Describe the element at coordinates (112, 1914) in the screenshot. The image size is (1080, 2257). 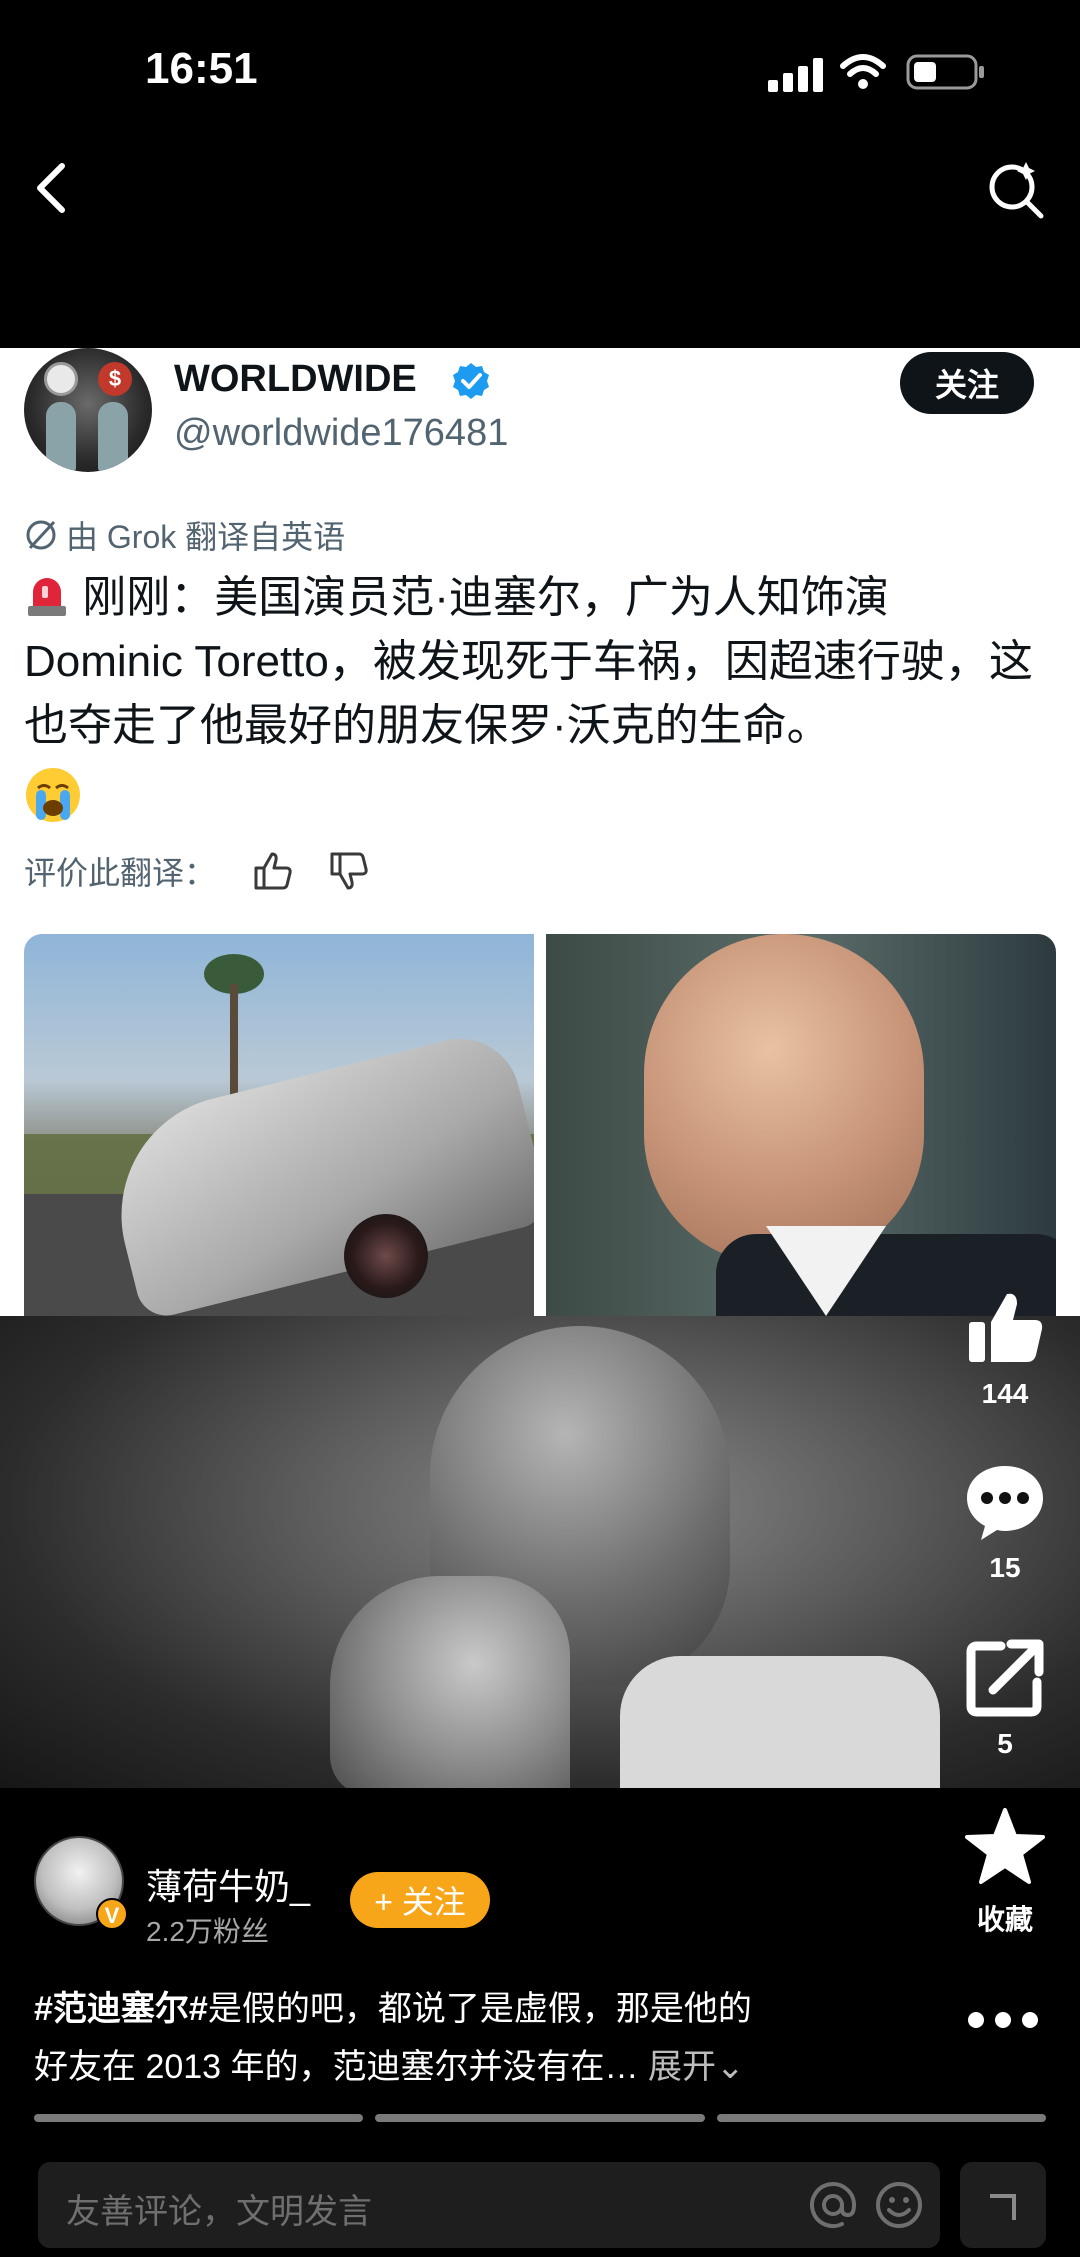
I see `verified-badge: V` at that location.